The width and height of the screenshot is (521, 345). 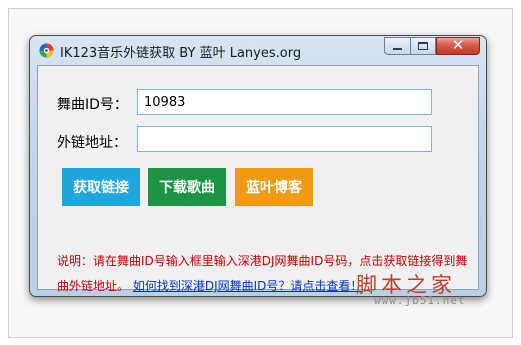 I want to click on help-link: 如何找到深港DJ网舞曲ID号？请点击查看！, so click(x=248, y=286).